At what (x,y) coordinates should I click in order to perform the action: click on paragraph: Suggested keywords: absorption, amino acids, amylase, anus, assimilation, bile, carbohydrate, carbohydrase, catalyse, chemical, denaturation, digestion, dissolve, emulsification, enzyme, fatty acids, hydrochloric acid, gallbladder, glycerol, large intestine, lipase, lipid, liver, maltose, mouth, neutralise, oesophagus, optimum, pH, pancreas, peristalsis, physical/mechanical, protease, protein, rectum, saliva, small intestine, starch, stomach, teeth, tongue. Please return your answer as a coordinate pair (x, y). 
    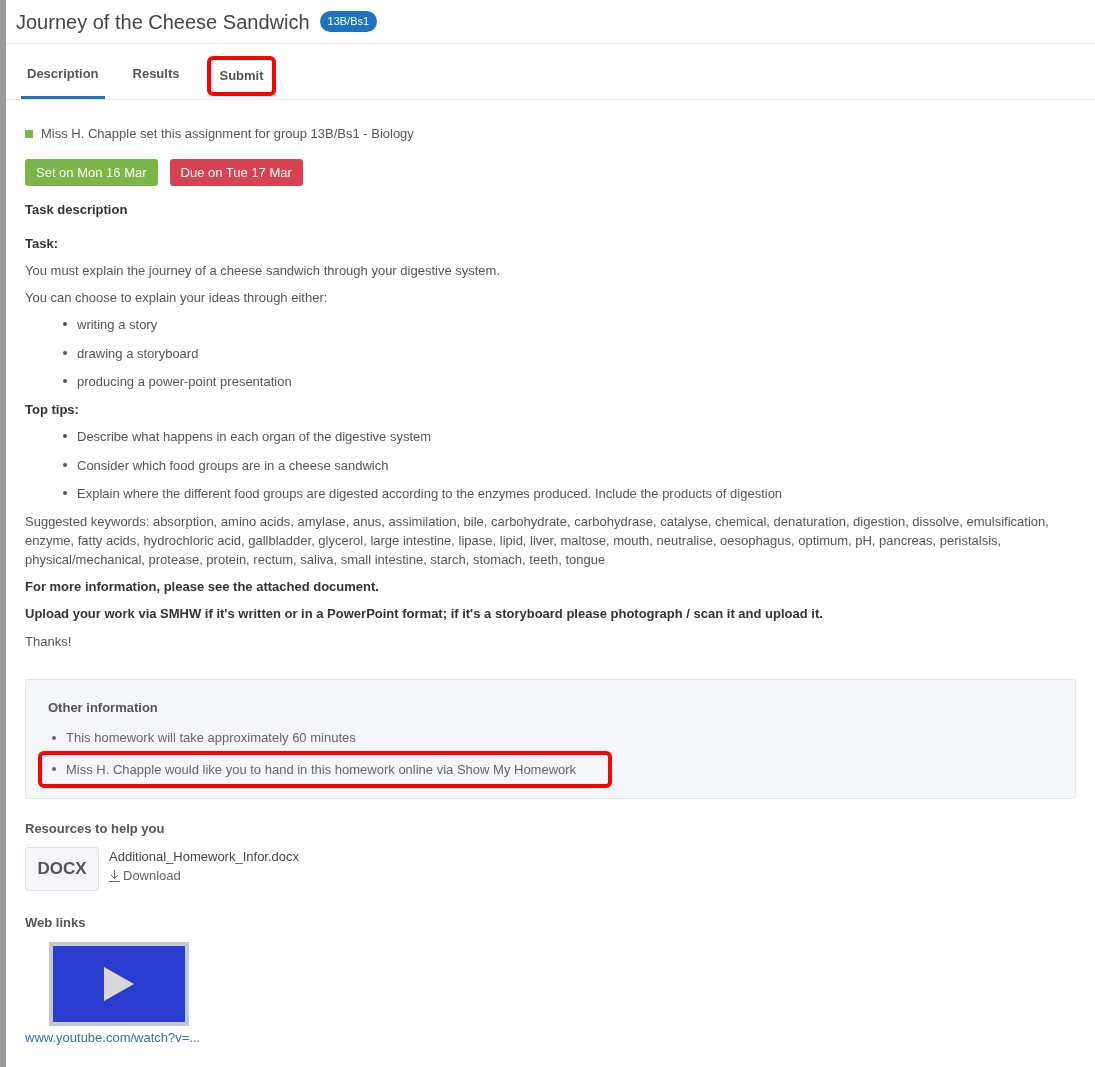
    Looking at the image, I should click on (537, 540).